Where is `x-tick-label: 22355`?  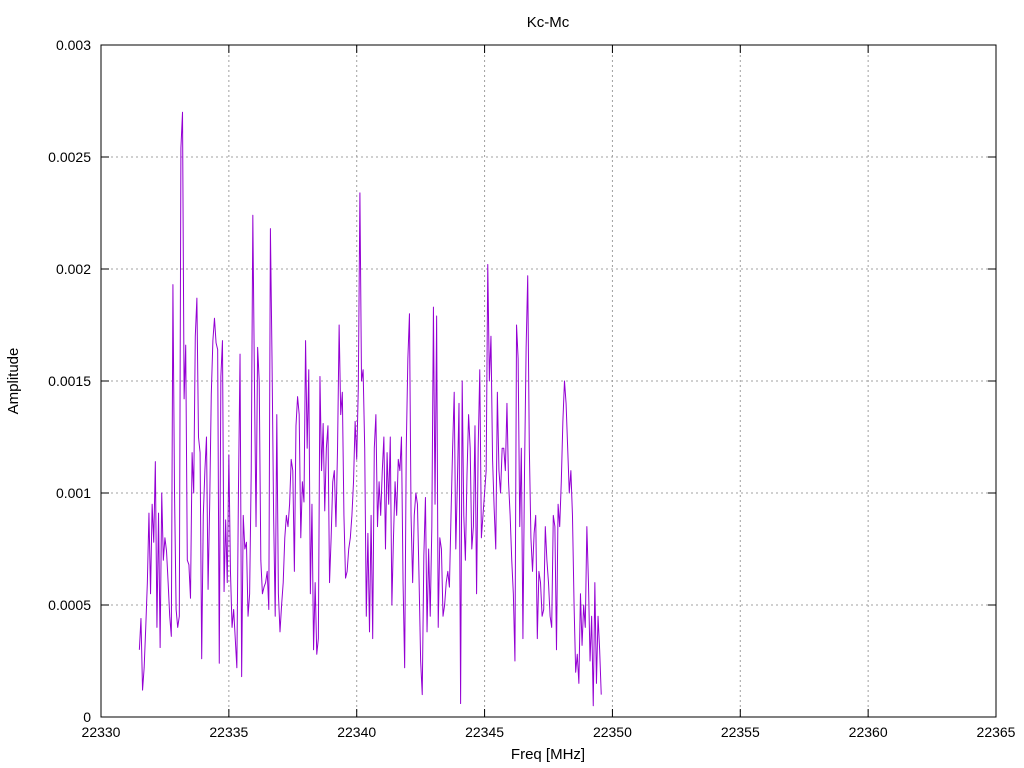 x-tick-label: 22355 is located at coordinates (740, 732).